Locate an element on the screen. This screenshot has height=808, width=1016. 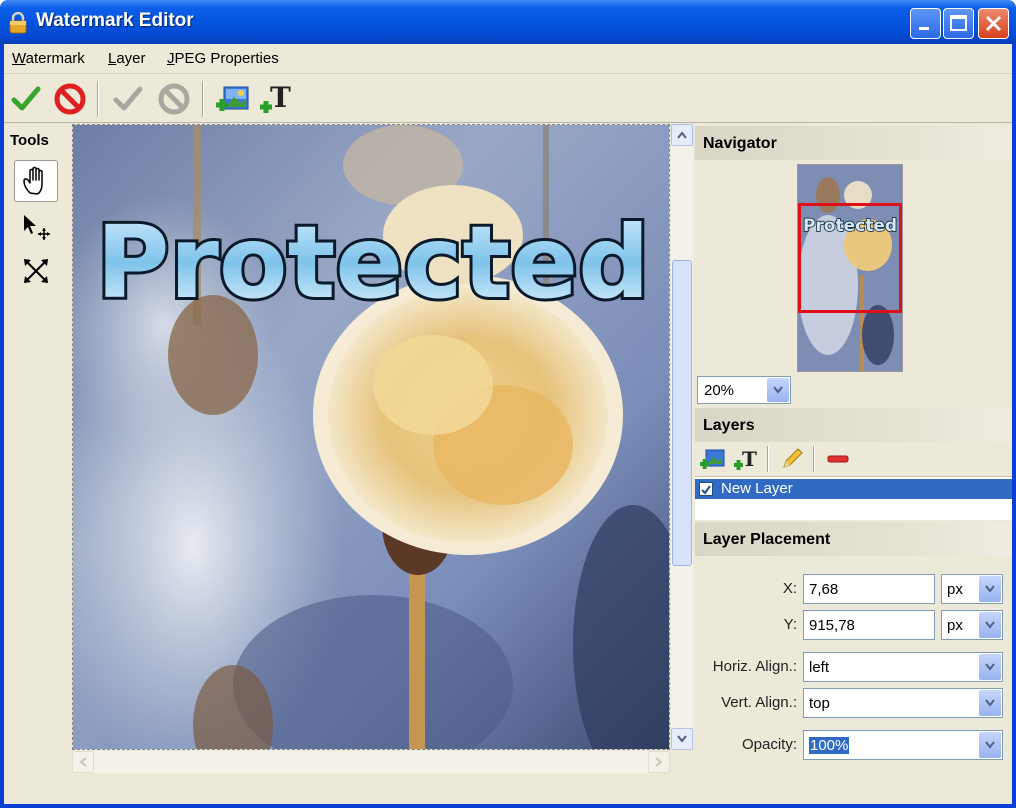
apply-icon is located at coordinates (26, 98).